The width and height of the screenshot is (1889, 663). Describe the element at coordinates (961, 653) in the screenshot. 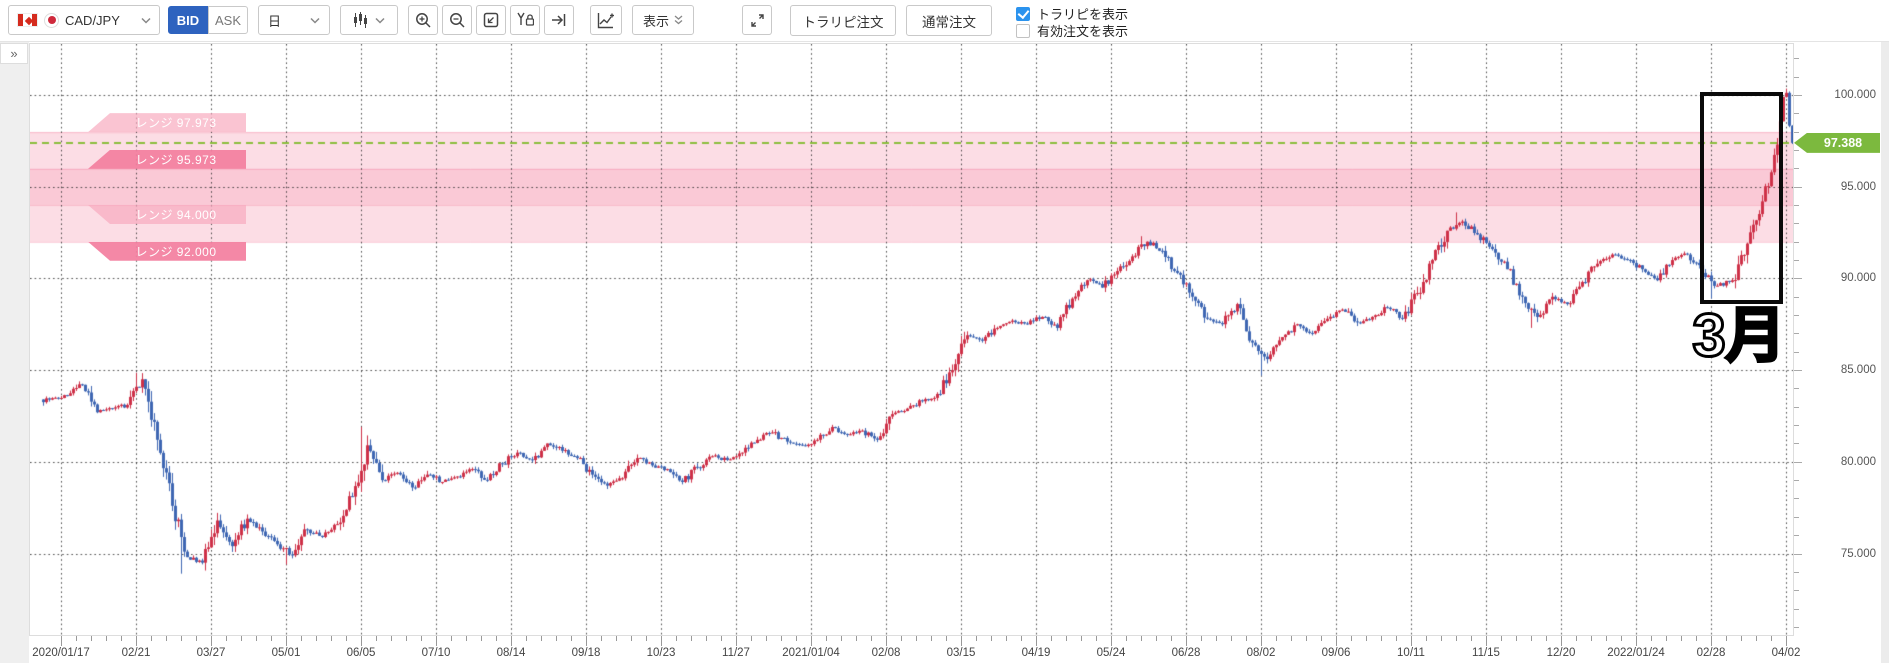

I see `date-axis-label: 03/15` at that location.